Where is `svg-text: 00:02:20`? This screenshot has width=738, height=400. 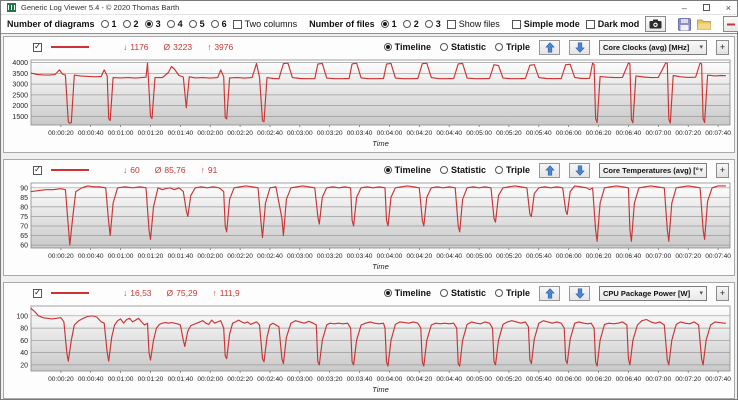 svg-text: 00:02:20 is located at coordinates (240, 379).